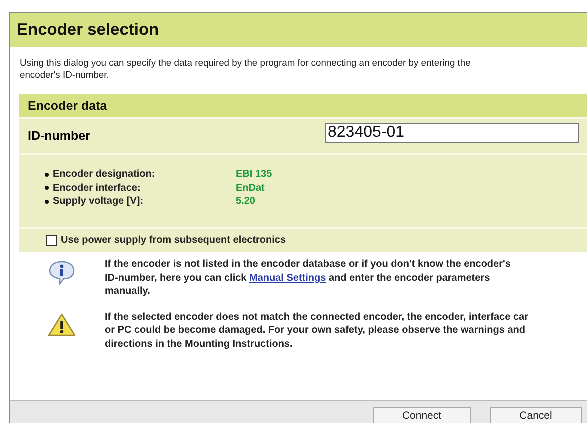 Image resolution: width=587 pixels, height=423 pixels. What do you see at coordinates (536, 415) in the screenshot?
I see `dialog-button: Cancel` at bounding box center [536, 415].